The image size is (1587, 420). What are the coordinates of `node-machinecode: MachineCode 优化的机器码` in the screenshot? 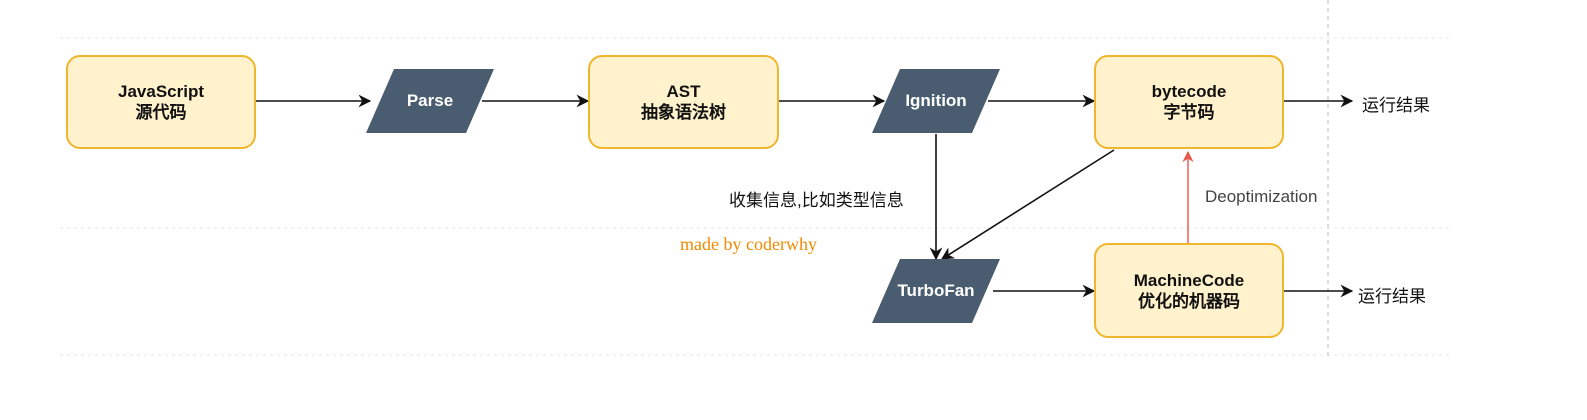 It's located at (1189, 290).